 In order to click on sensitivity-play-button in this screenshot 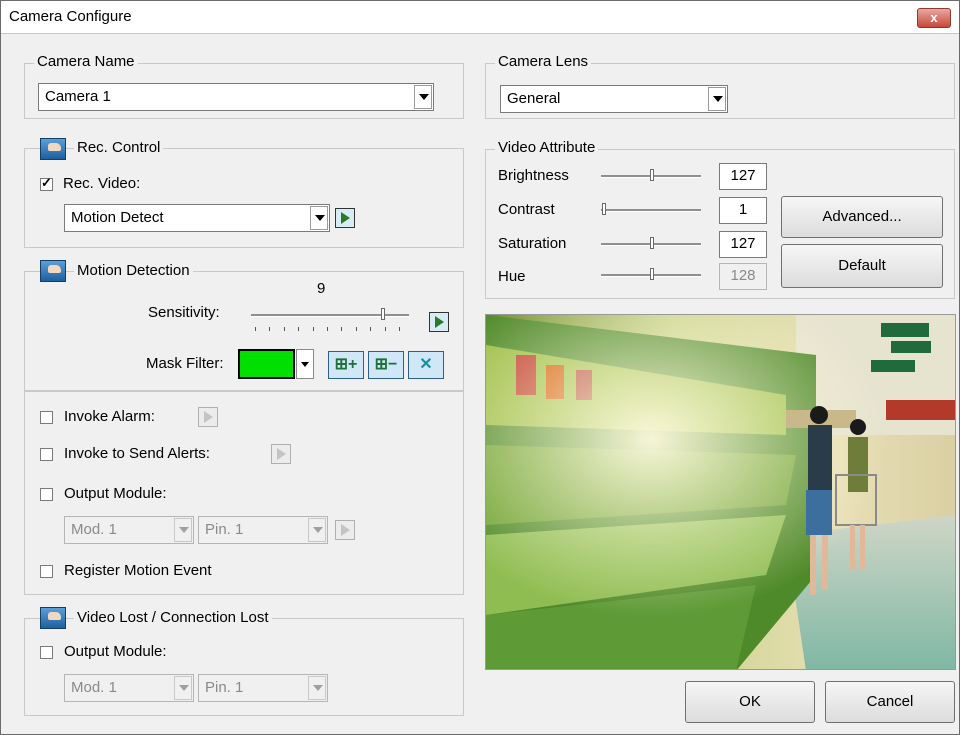, I will do `click(439, 322)`.